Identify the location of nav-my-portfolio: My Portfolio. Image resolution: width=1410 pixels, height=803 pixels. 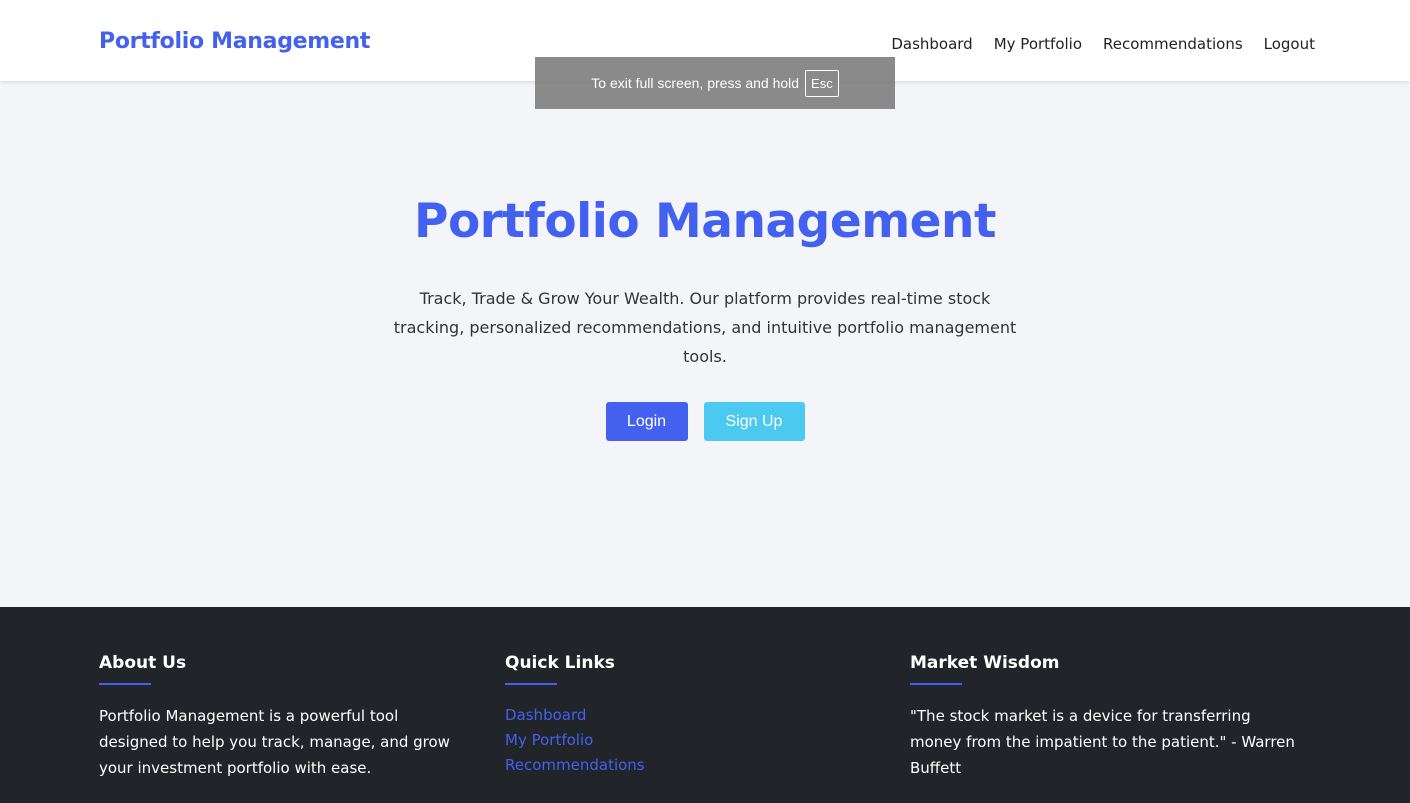
(1038, 44).